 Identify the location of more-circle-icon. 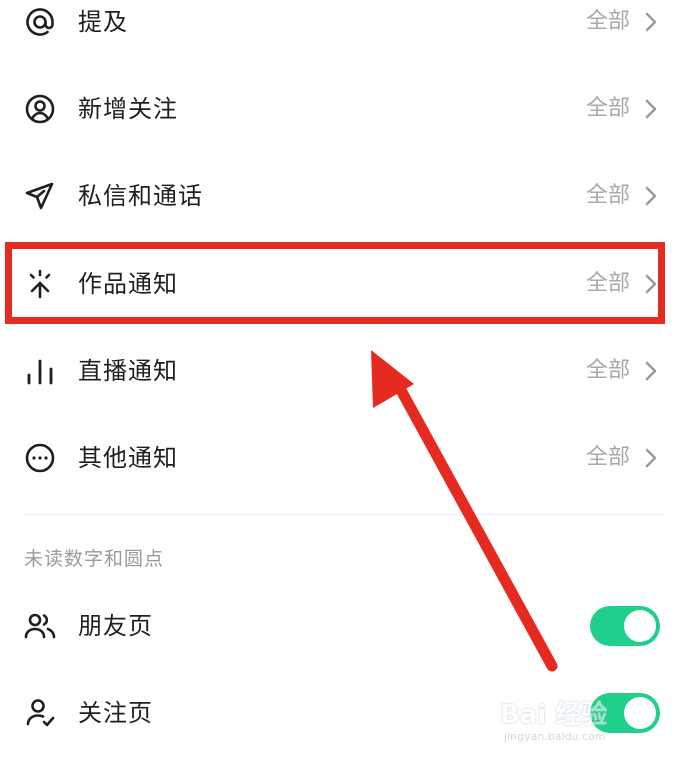
(40, 458).